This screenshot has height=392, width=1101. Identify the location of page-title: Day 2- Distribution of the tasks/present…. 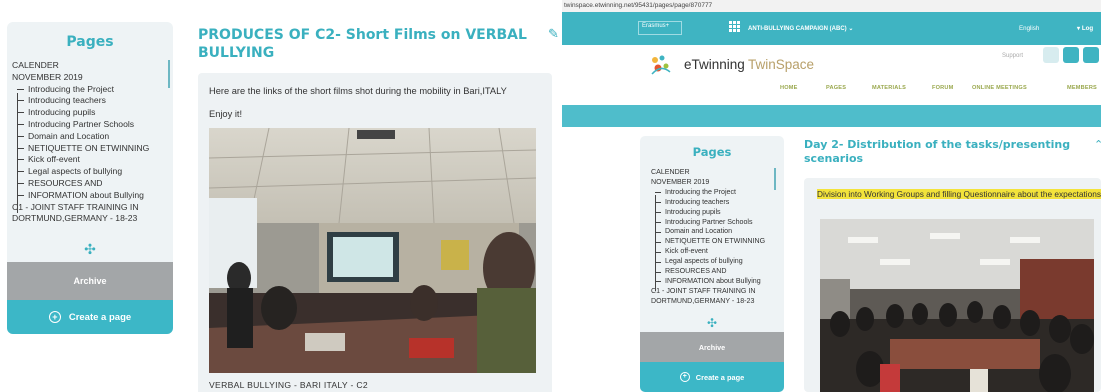
(937, 151).